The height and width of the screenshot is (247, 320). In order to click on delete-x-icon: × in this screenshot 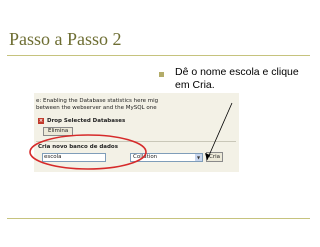, I will do `click(41, 120)`.